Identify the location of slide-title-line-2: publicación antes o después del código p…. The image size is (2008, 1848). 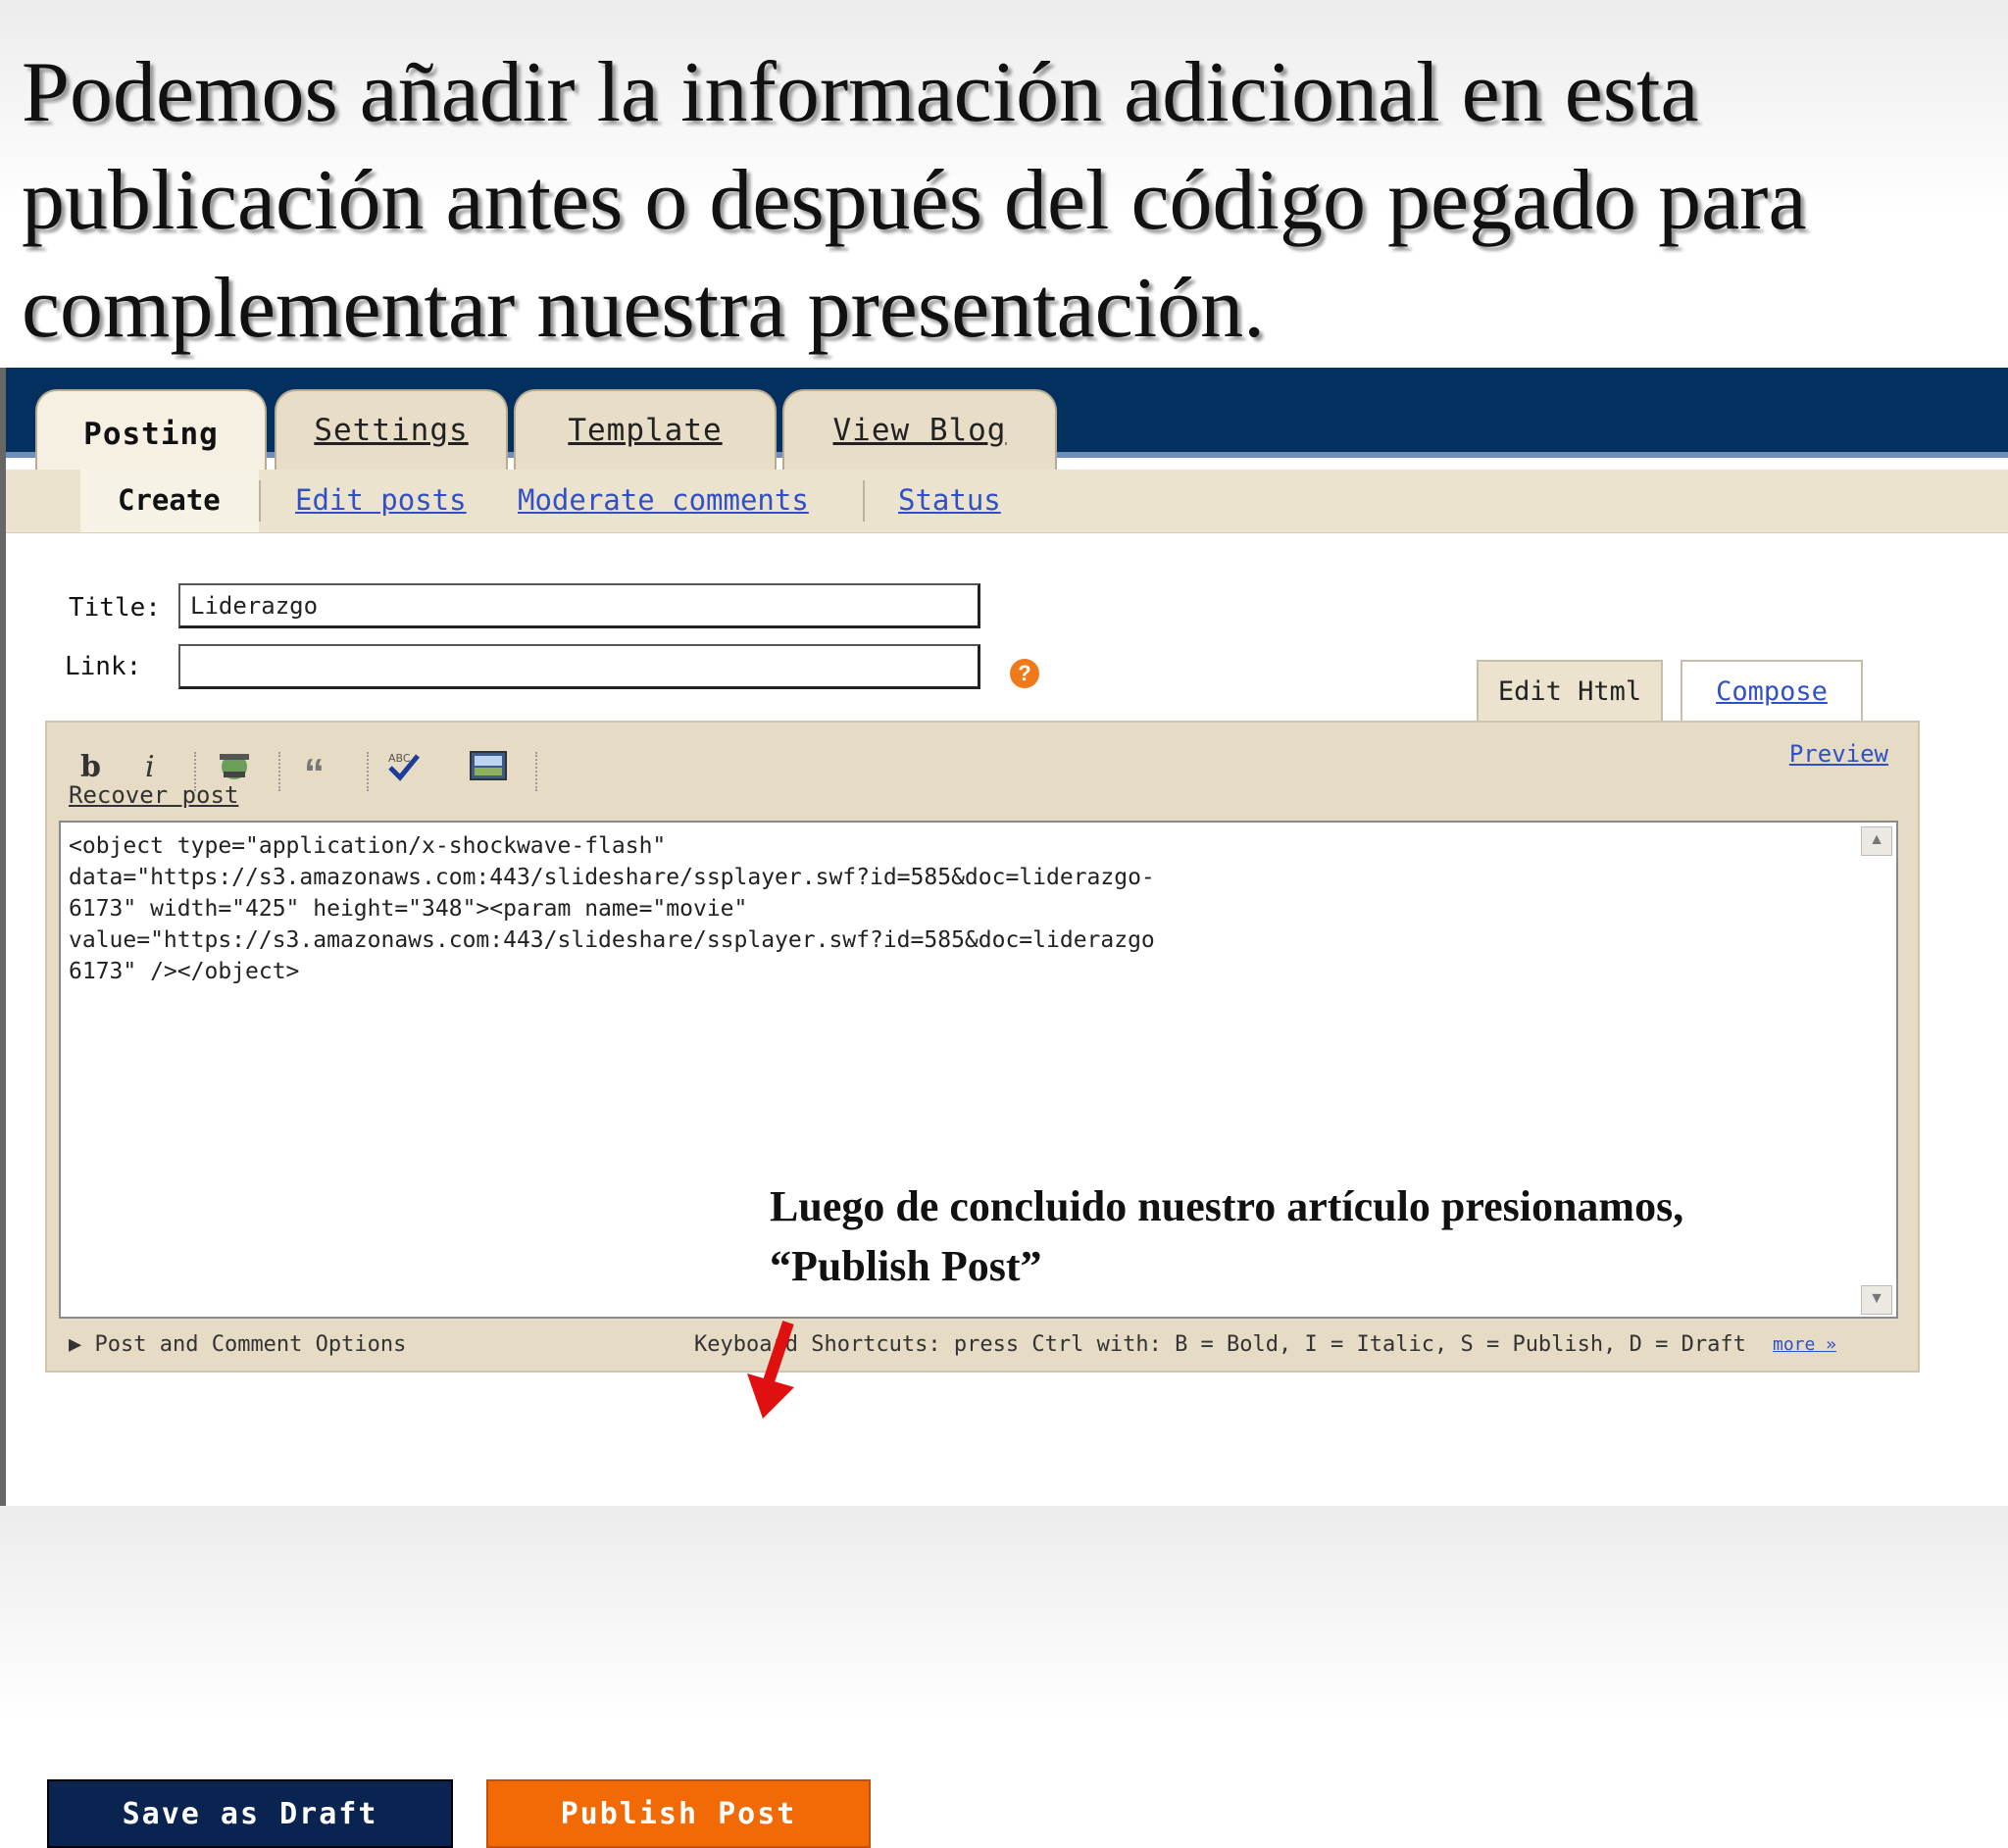
(914, 200).